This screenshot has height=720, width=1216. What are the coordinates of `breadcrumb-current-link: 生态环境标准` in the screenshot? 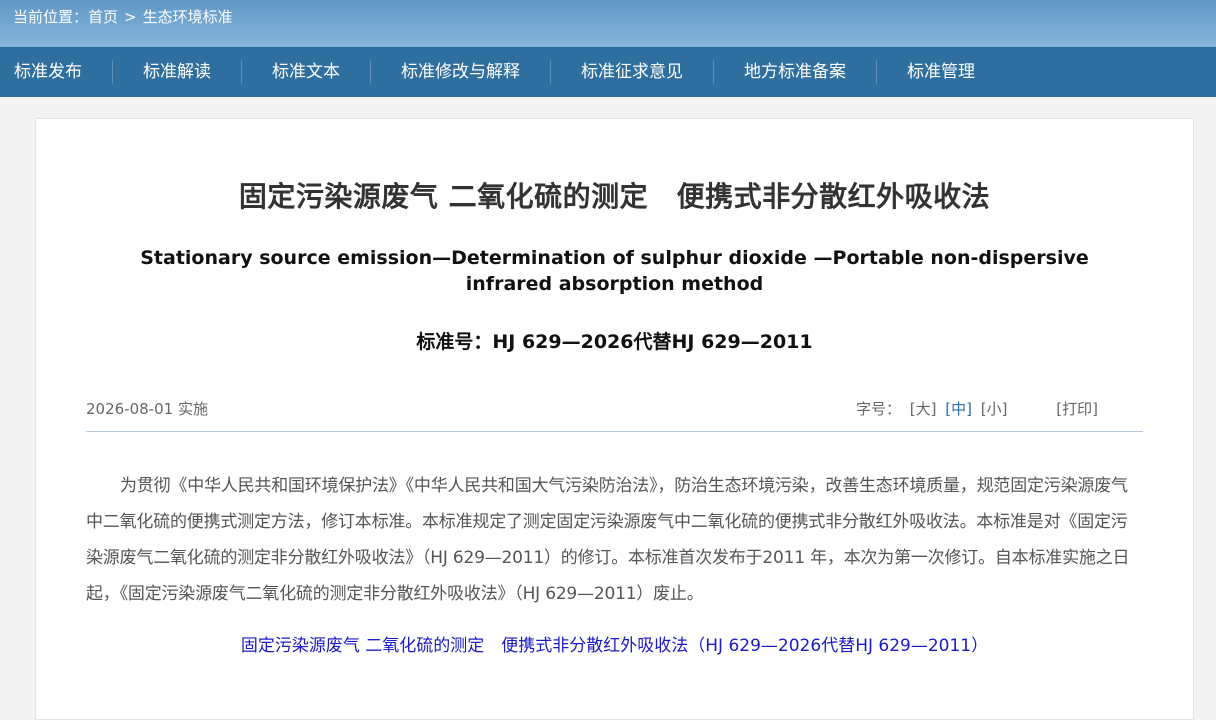 It's located at (188, 17).